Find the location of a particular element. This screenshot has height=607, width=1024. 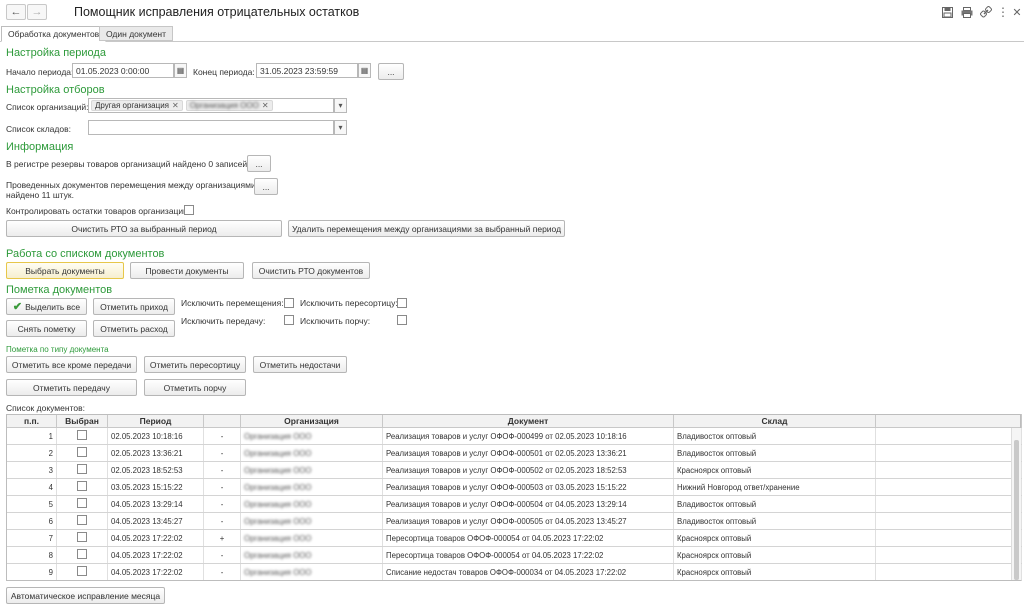

exclude-regrade-checkbox is located at coordinates (402, 303).